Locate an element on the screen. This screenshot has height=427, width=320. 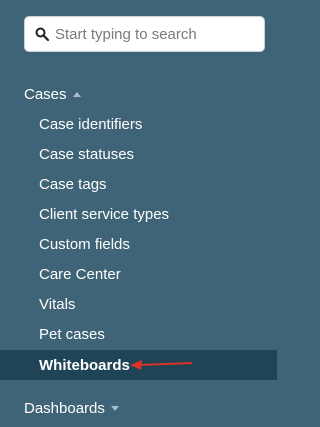
nav-item-case-tags: Case tags is located at coordinates (138, 184).